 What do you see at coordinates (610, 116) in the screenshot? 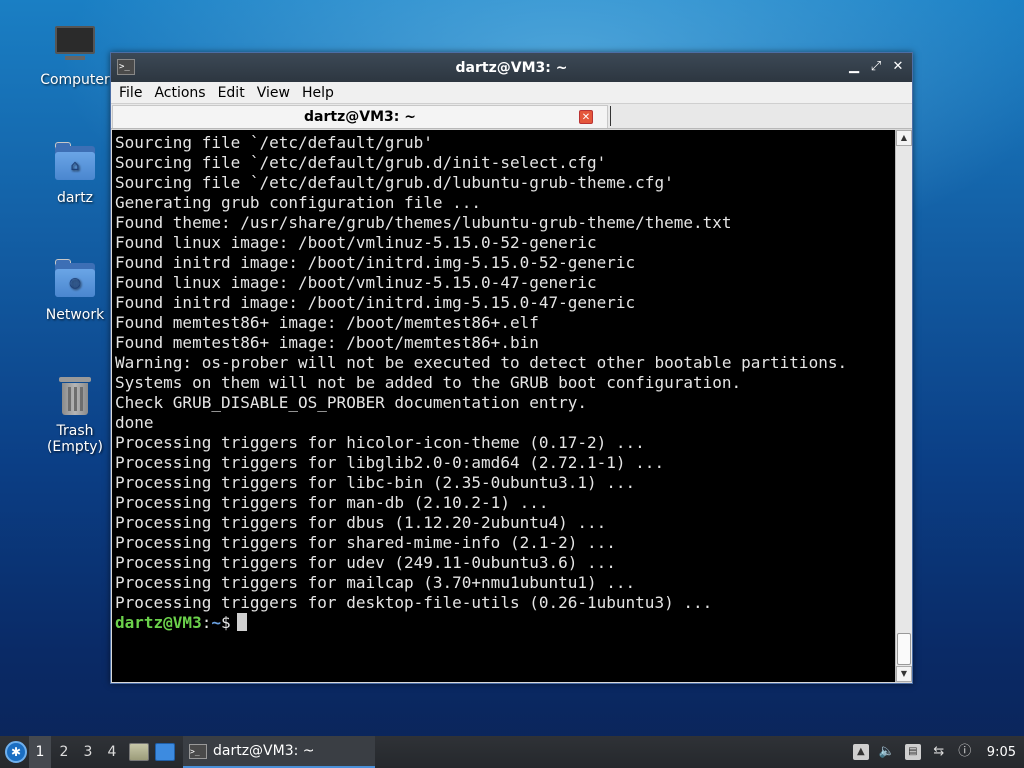
I see `tab-divider` at bounding box center [610, 116].